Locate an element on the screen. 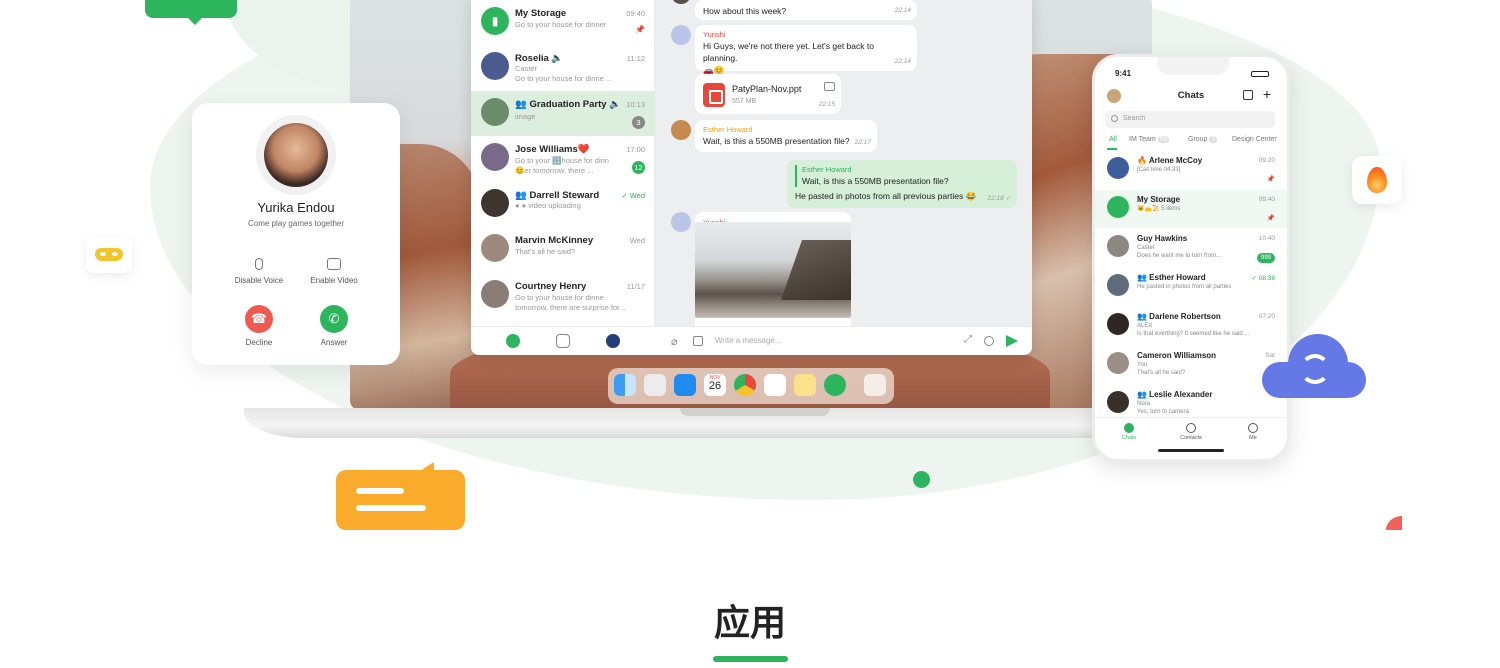 The width and height of the screenshot is (1500, 668). chat-item-name: Marvin McKinney is located at coordinates (554, 240).